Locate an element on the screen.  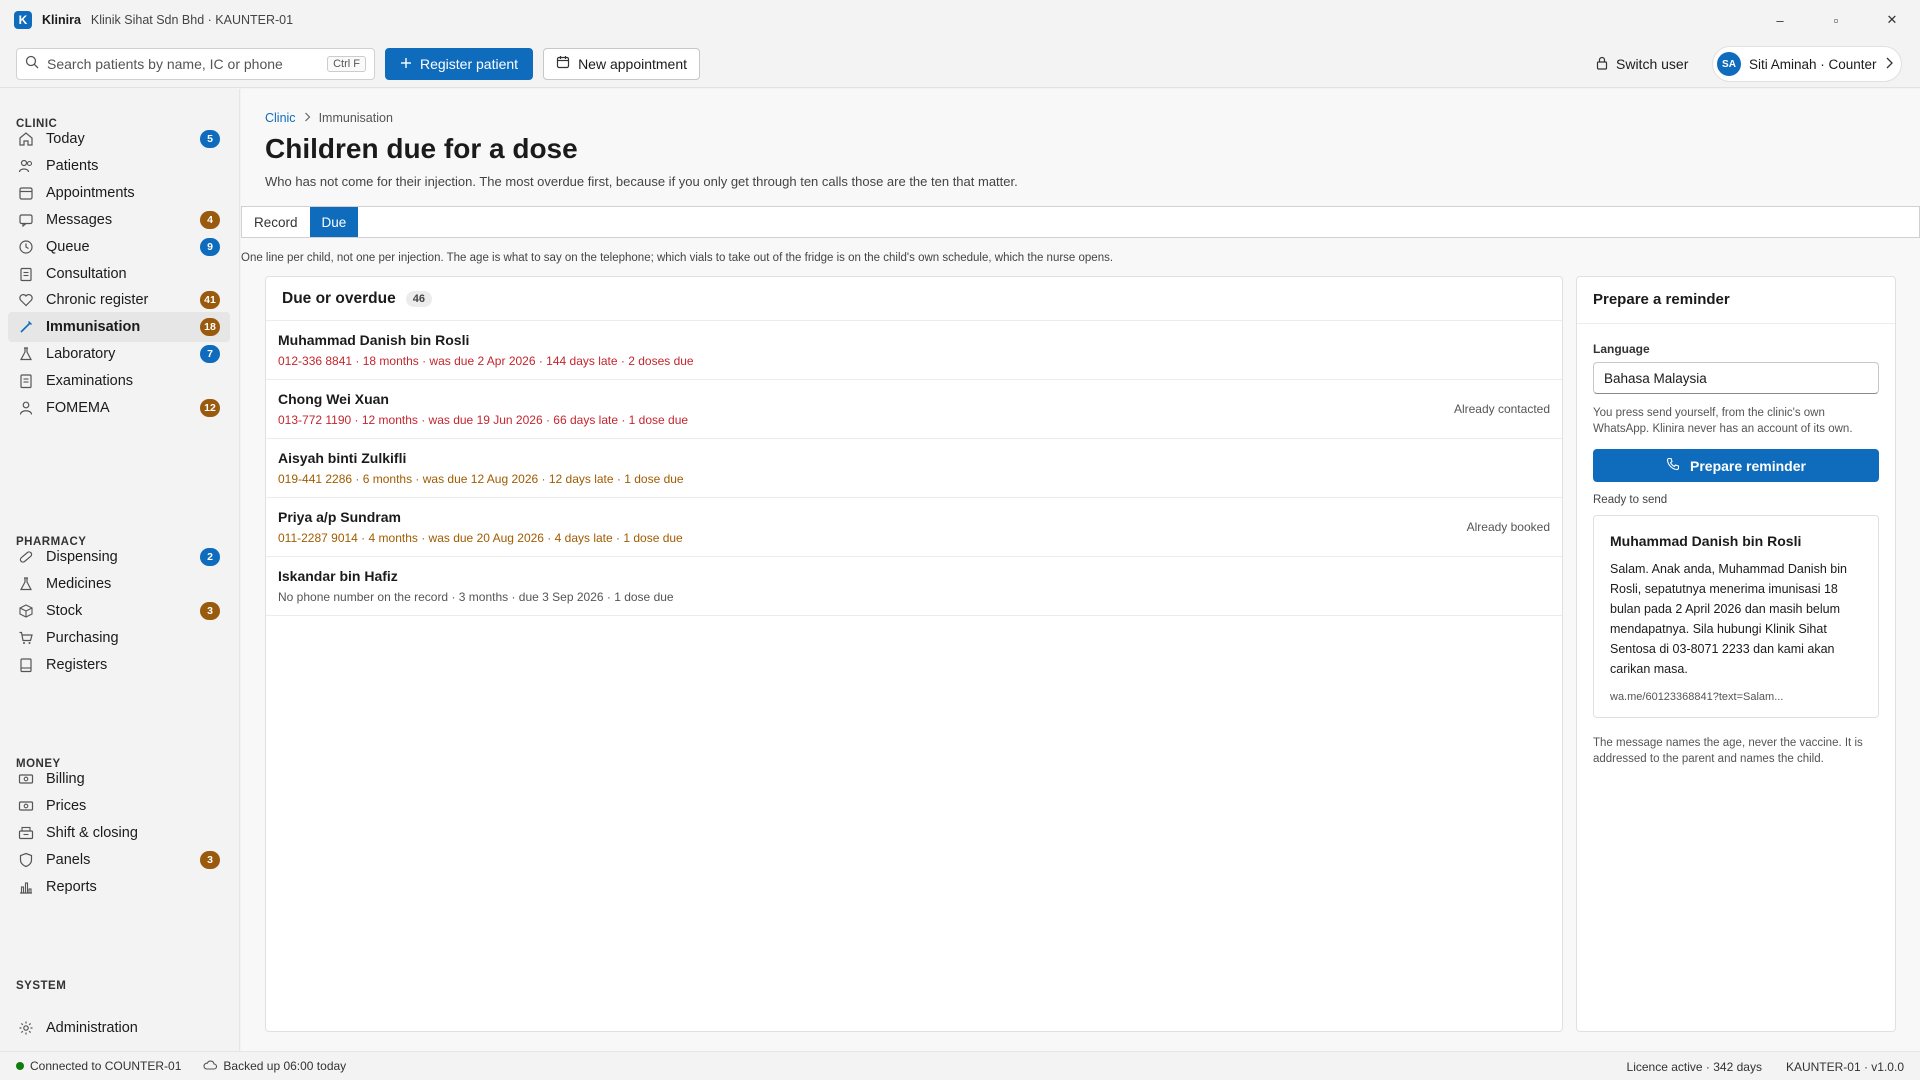
contact-status: Already booked is located at coordinates (1508, 527).